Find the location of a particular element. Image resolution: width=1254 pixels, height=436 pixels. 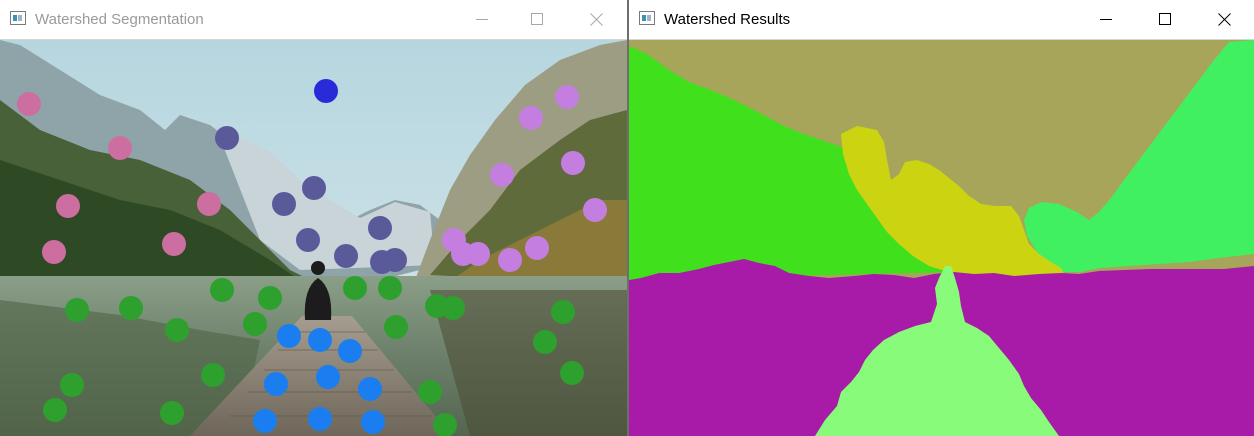

sky-marker is located at coordinates (326, 91).